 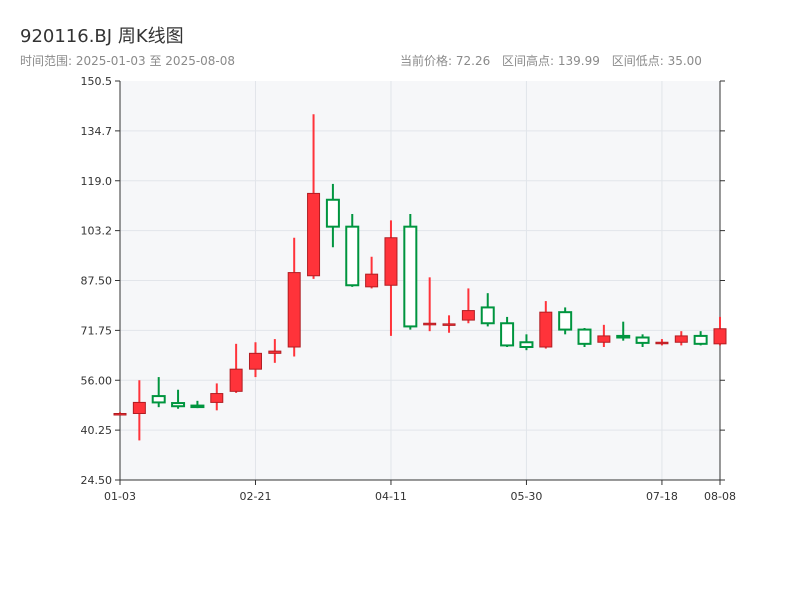 I want to click on y-tick-label: 150.5, so click(x=97, y=81).